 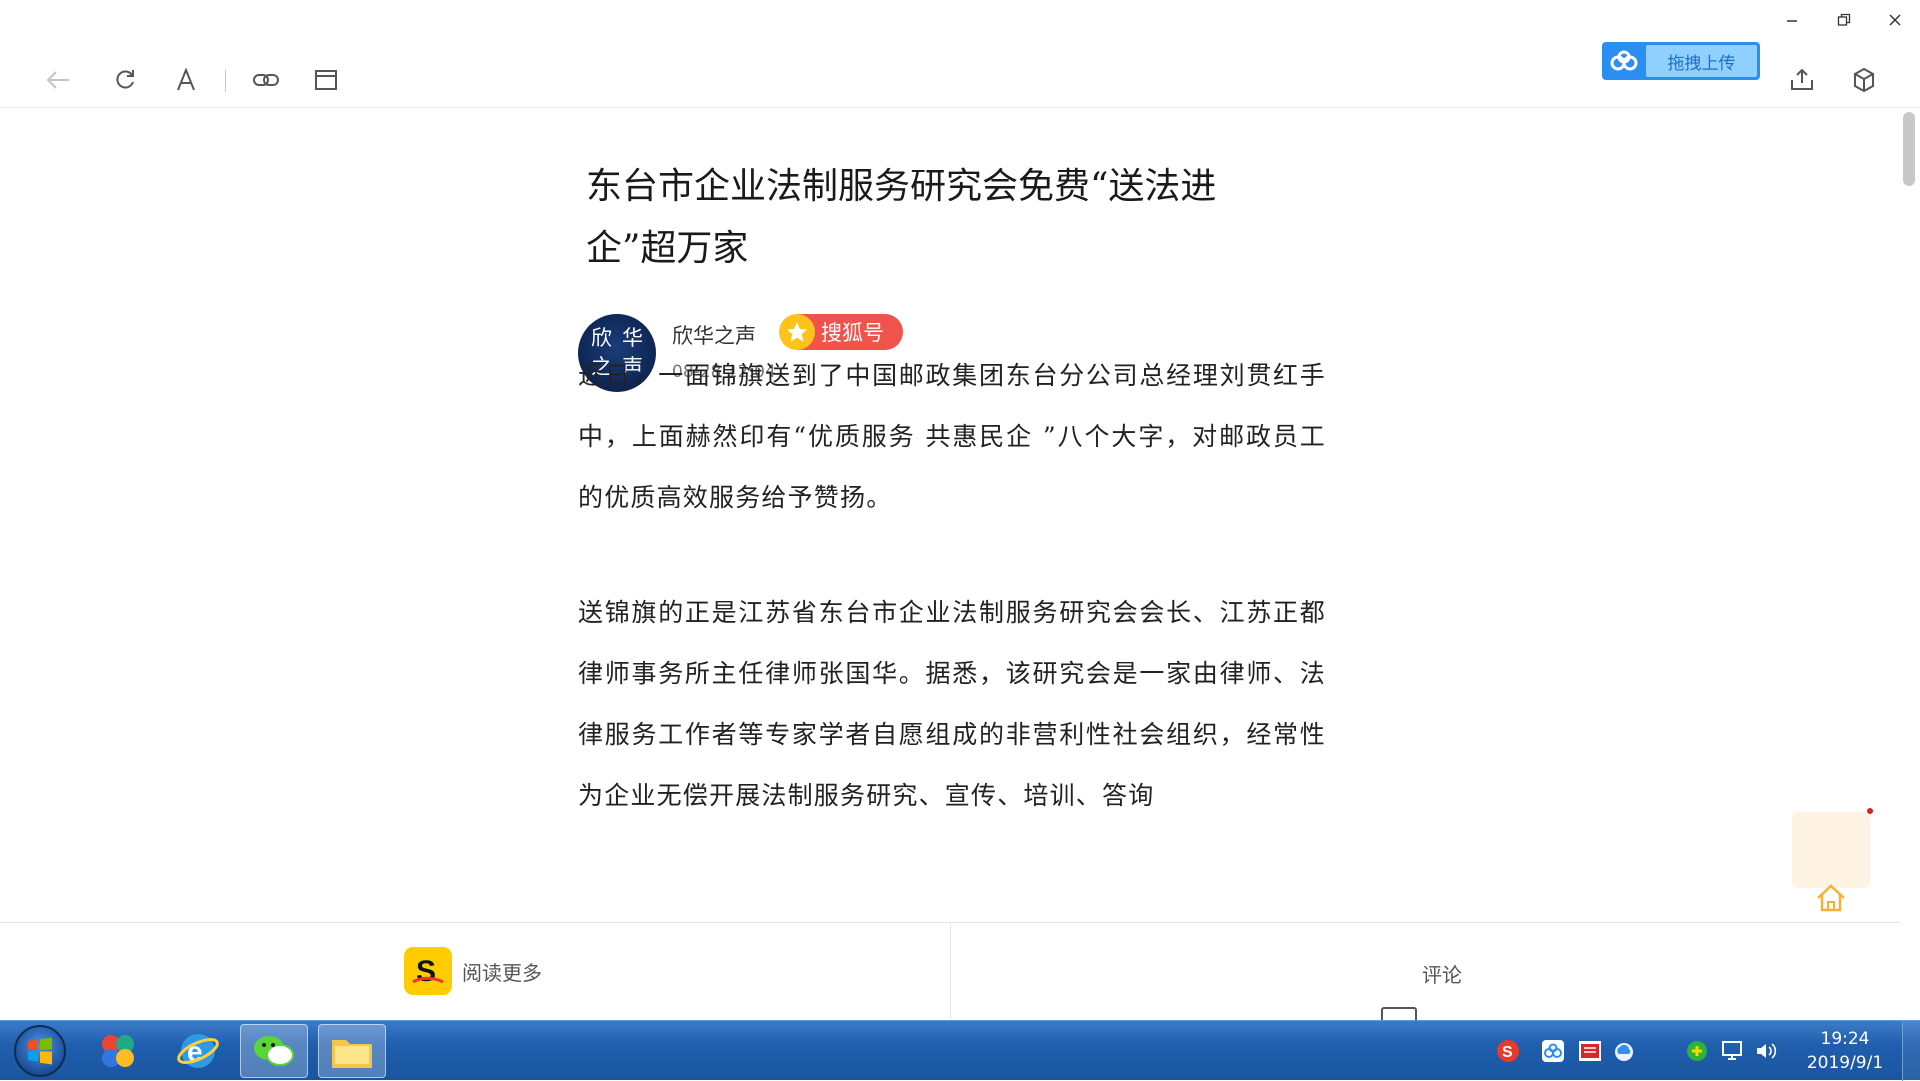 What do you see at coordinates (1697, 1051) in the screenshot?
I see `security-tray-icon` at bounding box center [1697, 1051].